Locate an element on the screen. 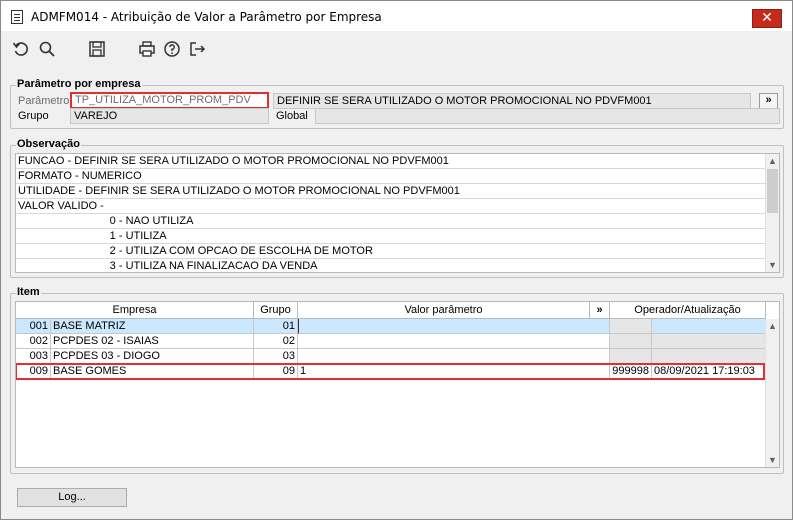 This screenshot has height=520, width=793. save-icon is located at coordinates (97, 49).